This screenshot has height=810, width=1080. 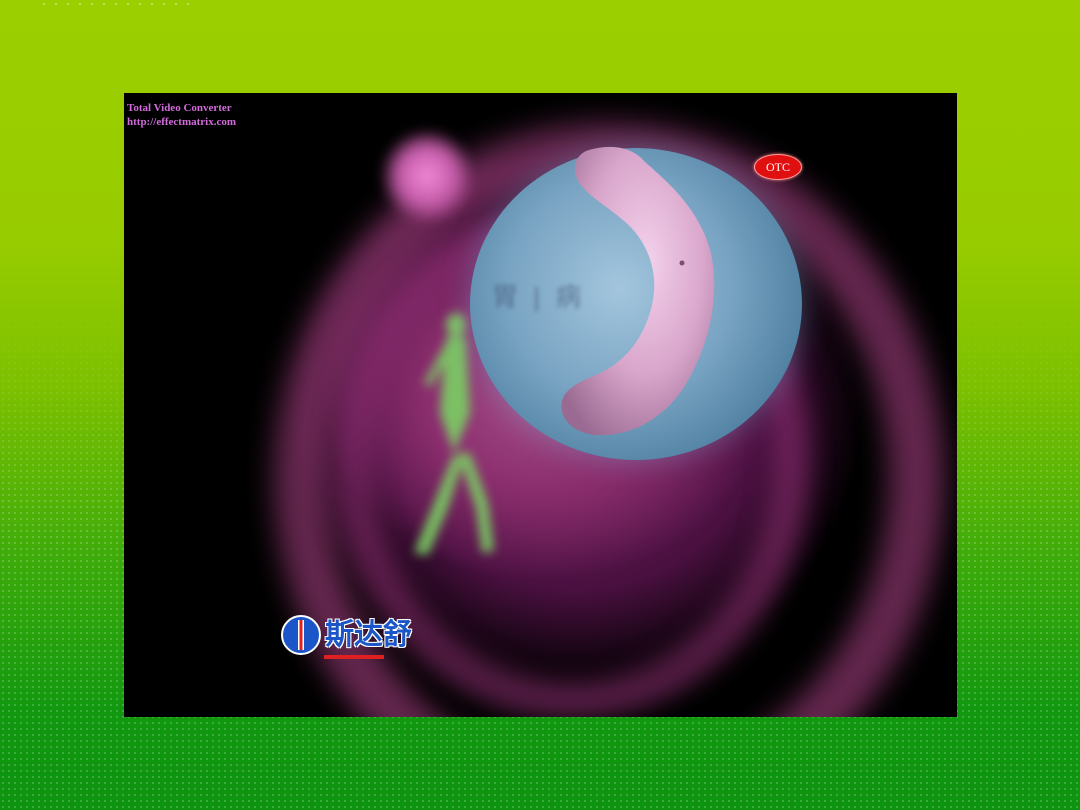 I want to click on brand-logo-block: 斯达舒, so click(x=346, y=635).